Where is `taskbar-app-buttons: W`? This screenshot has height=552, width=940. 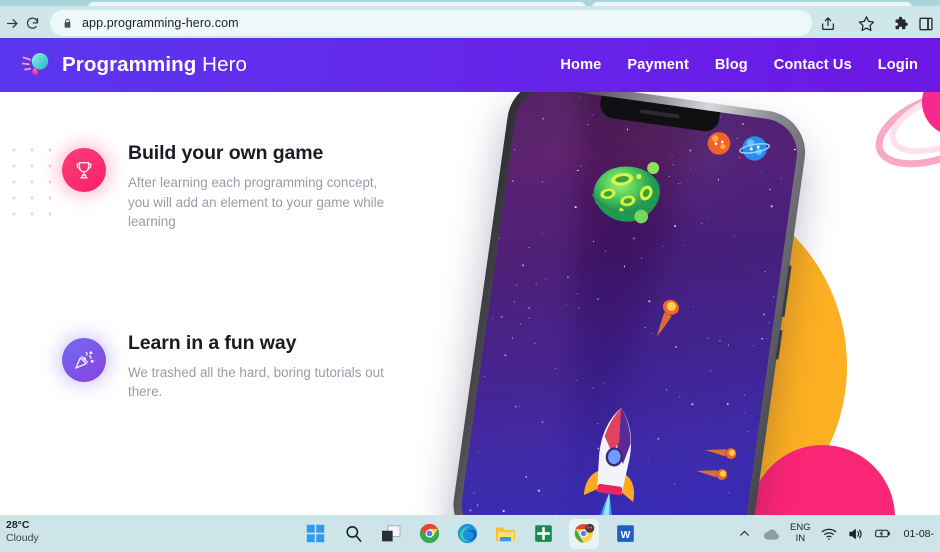
taskbar-app-buttons: W is located at coordinates (470, 533).